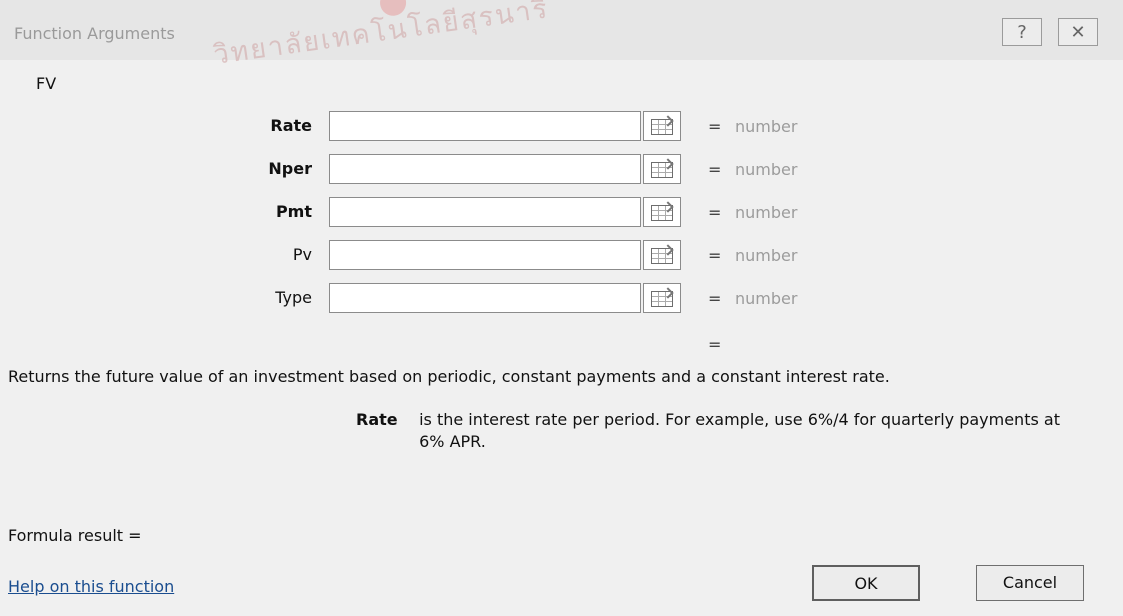 The width and height of the screenshot is (1123, 616). I want to click on help-on-function-link: Help on this function, so click(91, 586).